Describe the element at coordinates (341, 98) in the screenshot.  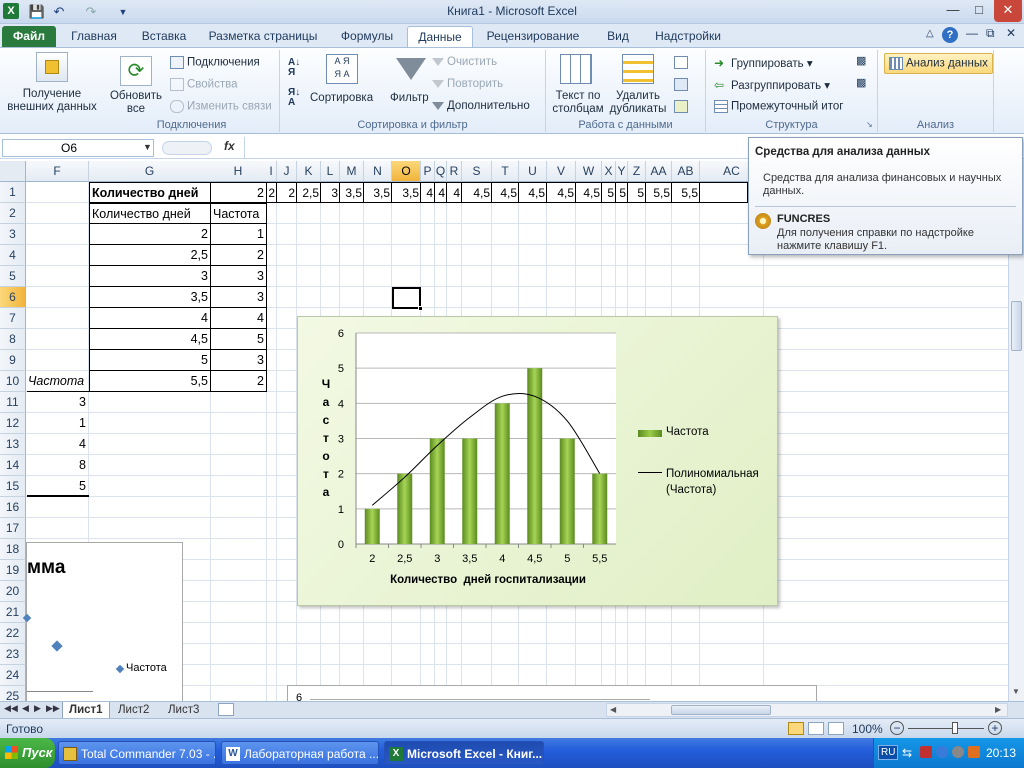
I see `sort-button: Сортировка` at that location.